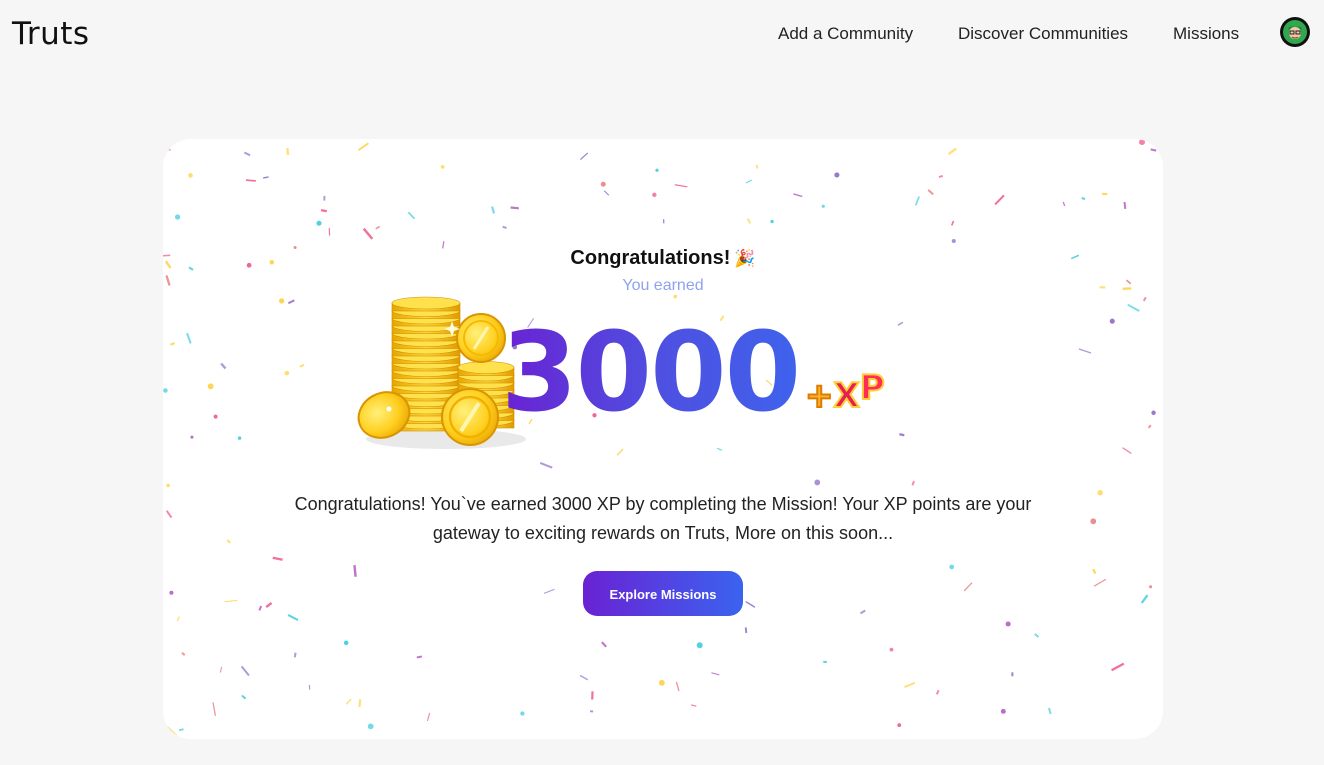 This screenshot has height=765, width=1324. What do you see at coordinates (745, 258) in the screenshot?
I see `party-popper-icon: 🎉` at bounding box center [745, 258].